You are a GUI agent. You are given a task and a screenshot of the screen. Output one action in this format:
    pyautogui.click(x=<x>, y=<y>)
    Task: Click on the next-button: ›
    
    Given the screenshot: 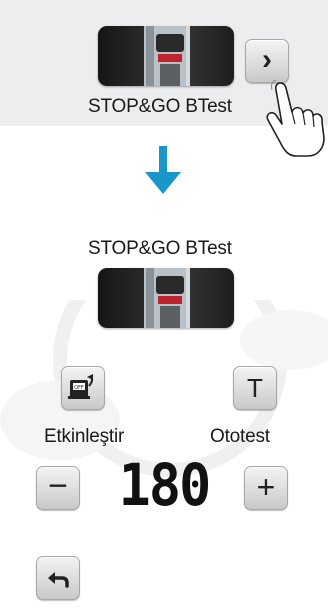 What is the action you would take?
    pyautogui.click(x=267, y=61)
    